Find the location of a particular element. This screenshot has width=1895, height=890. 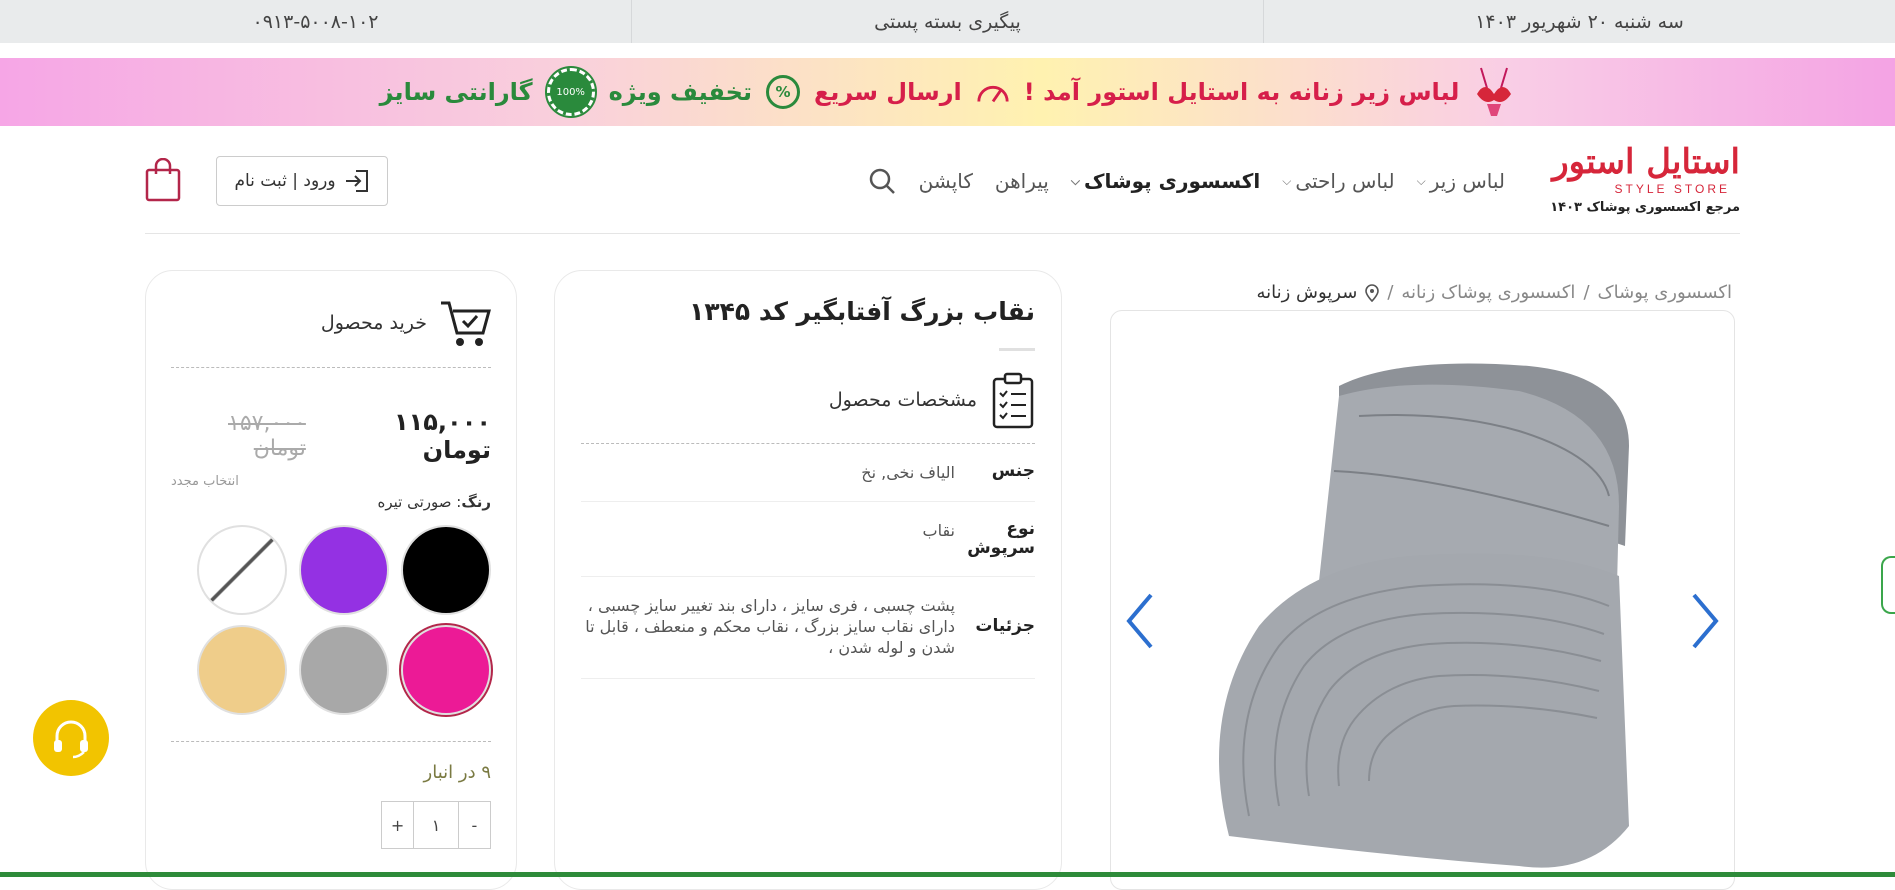

lingerie-icon is located at coordinates (1494, 92).